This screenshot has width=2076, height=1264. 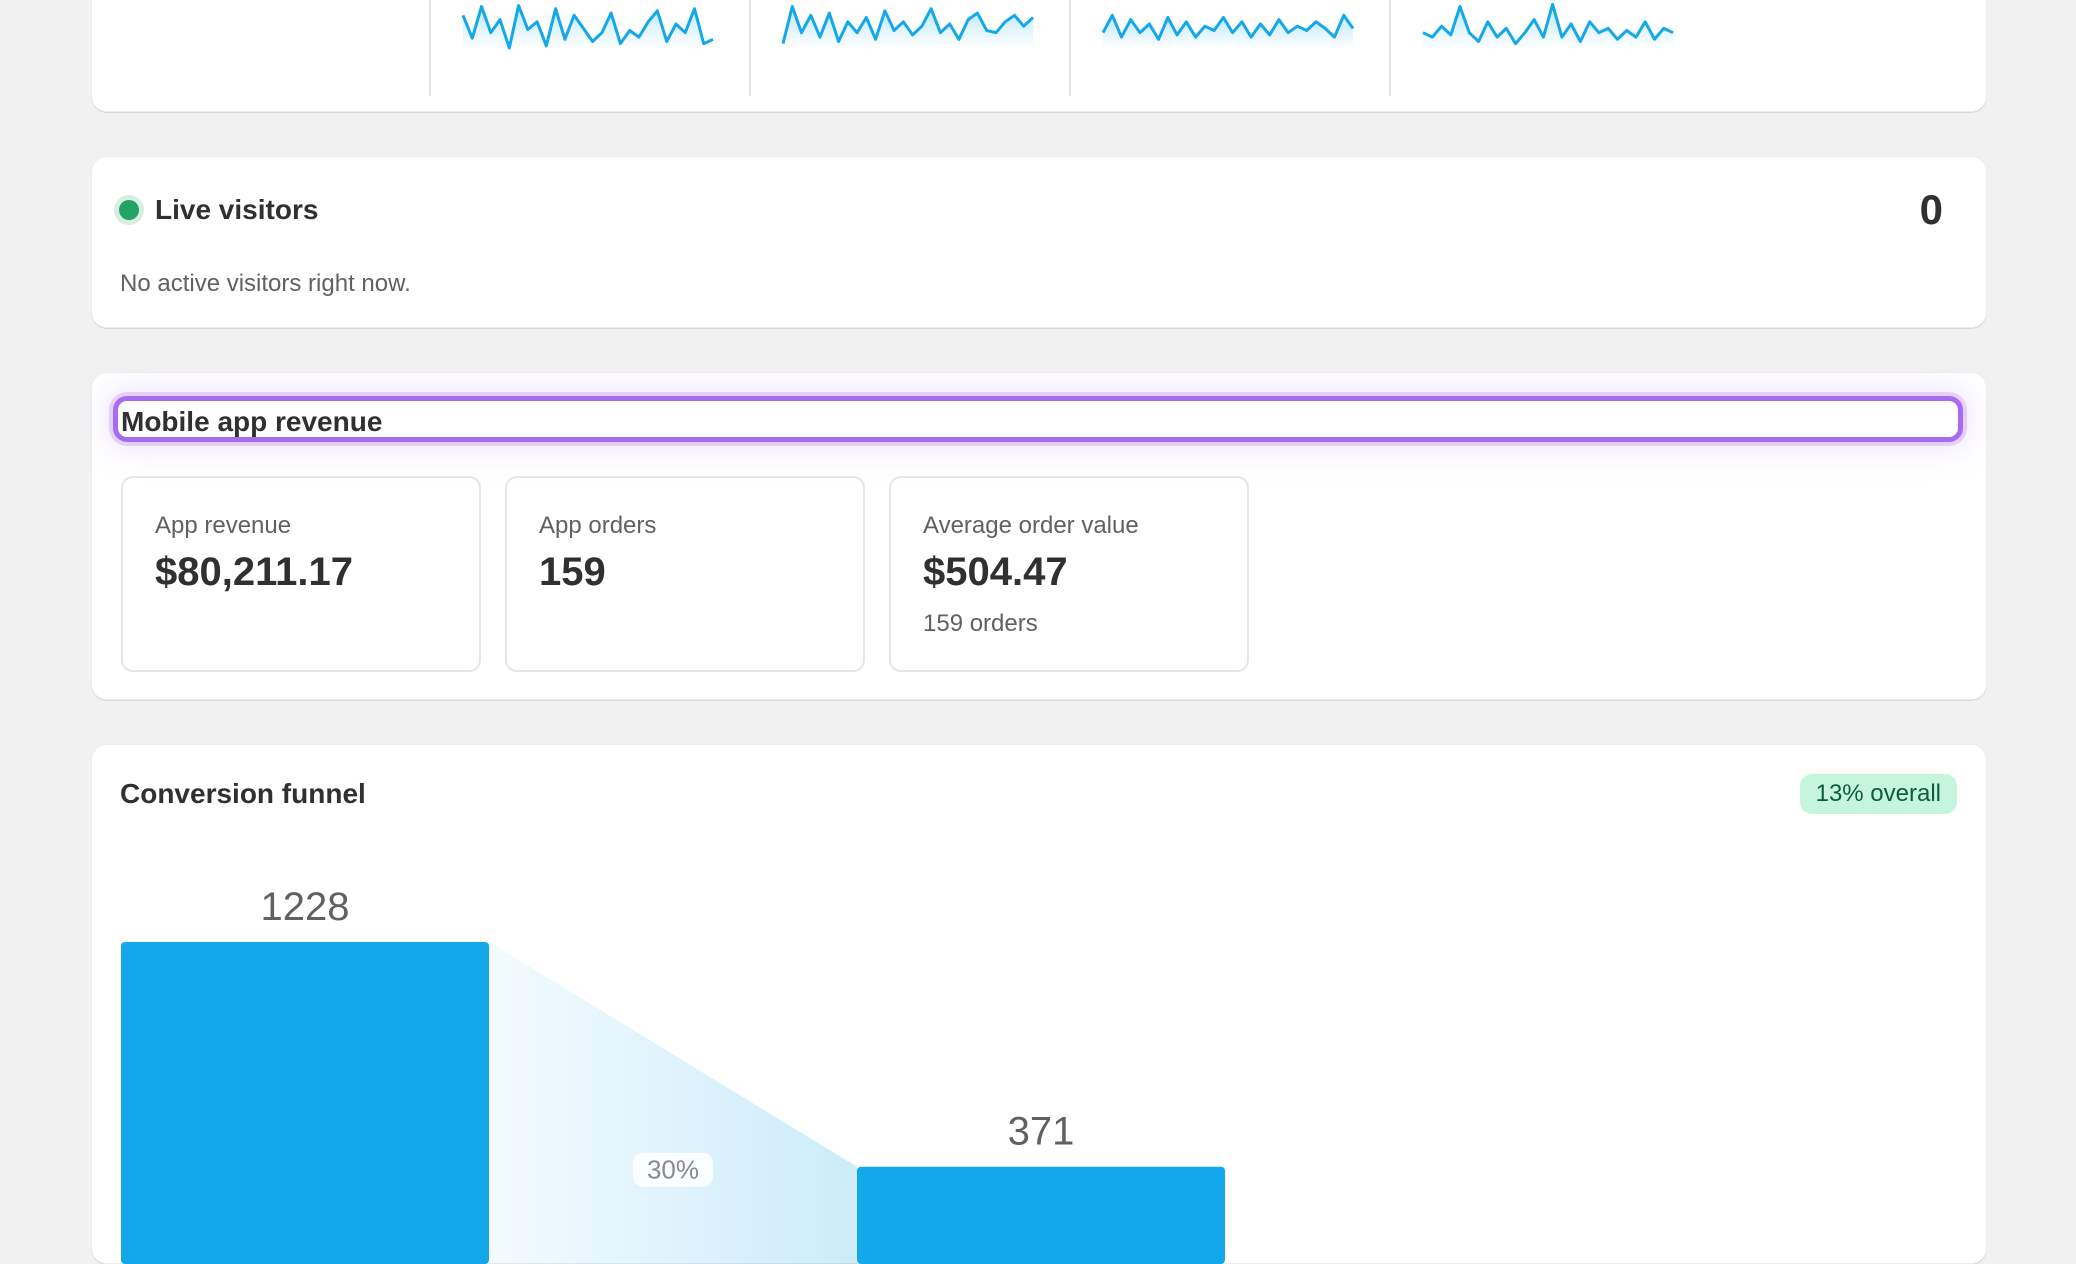 What do you see at coordinates (995, 572) in the screenshot?
I see `metric-value: $504.47` at bounding box center [995, 572].